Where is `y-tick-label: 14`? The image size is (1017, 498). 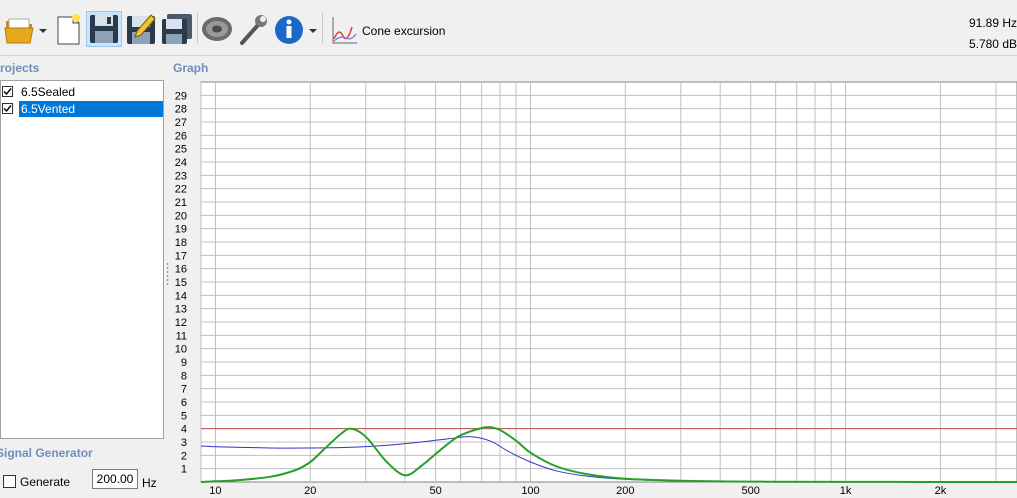
y-tick-label: 14 is located at coordinates (181, 296).